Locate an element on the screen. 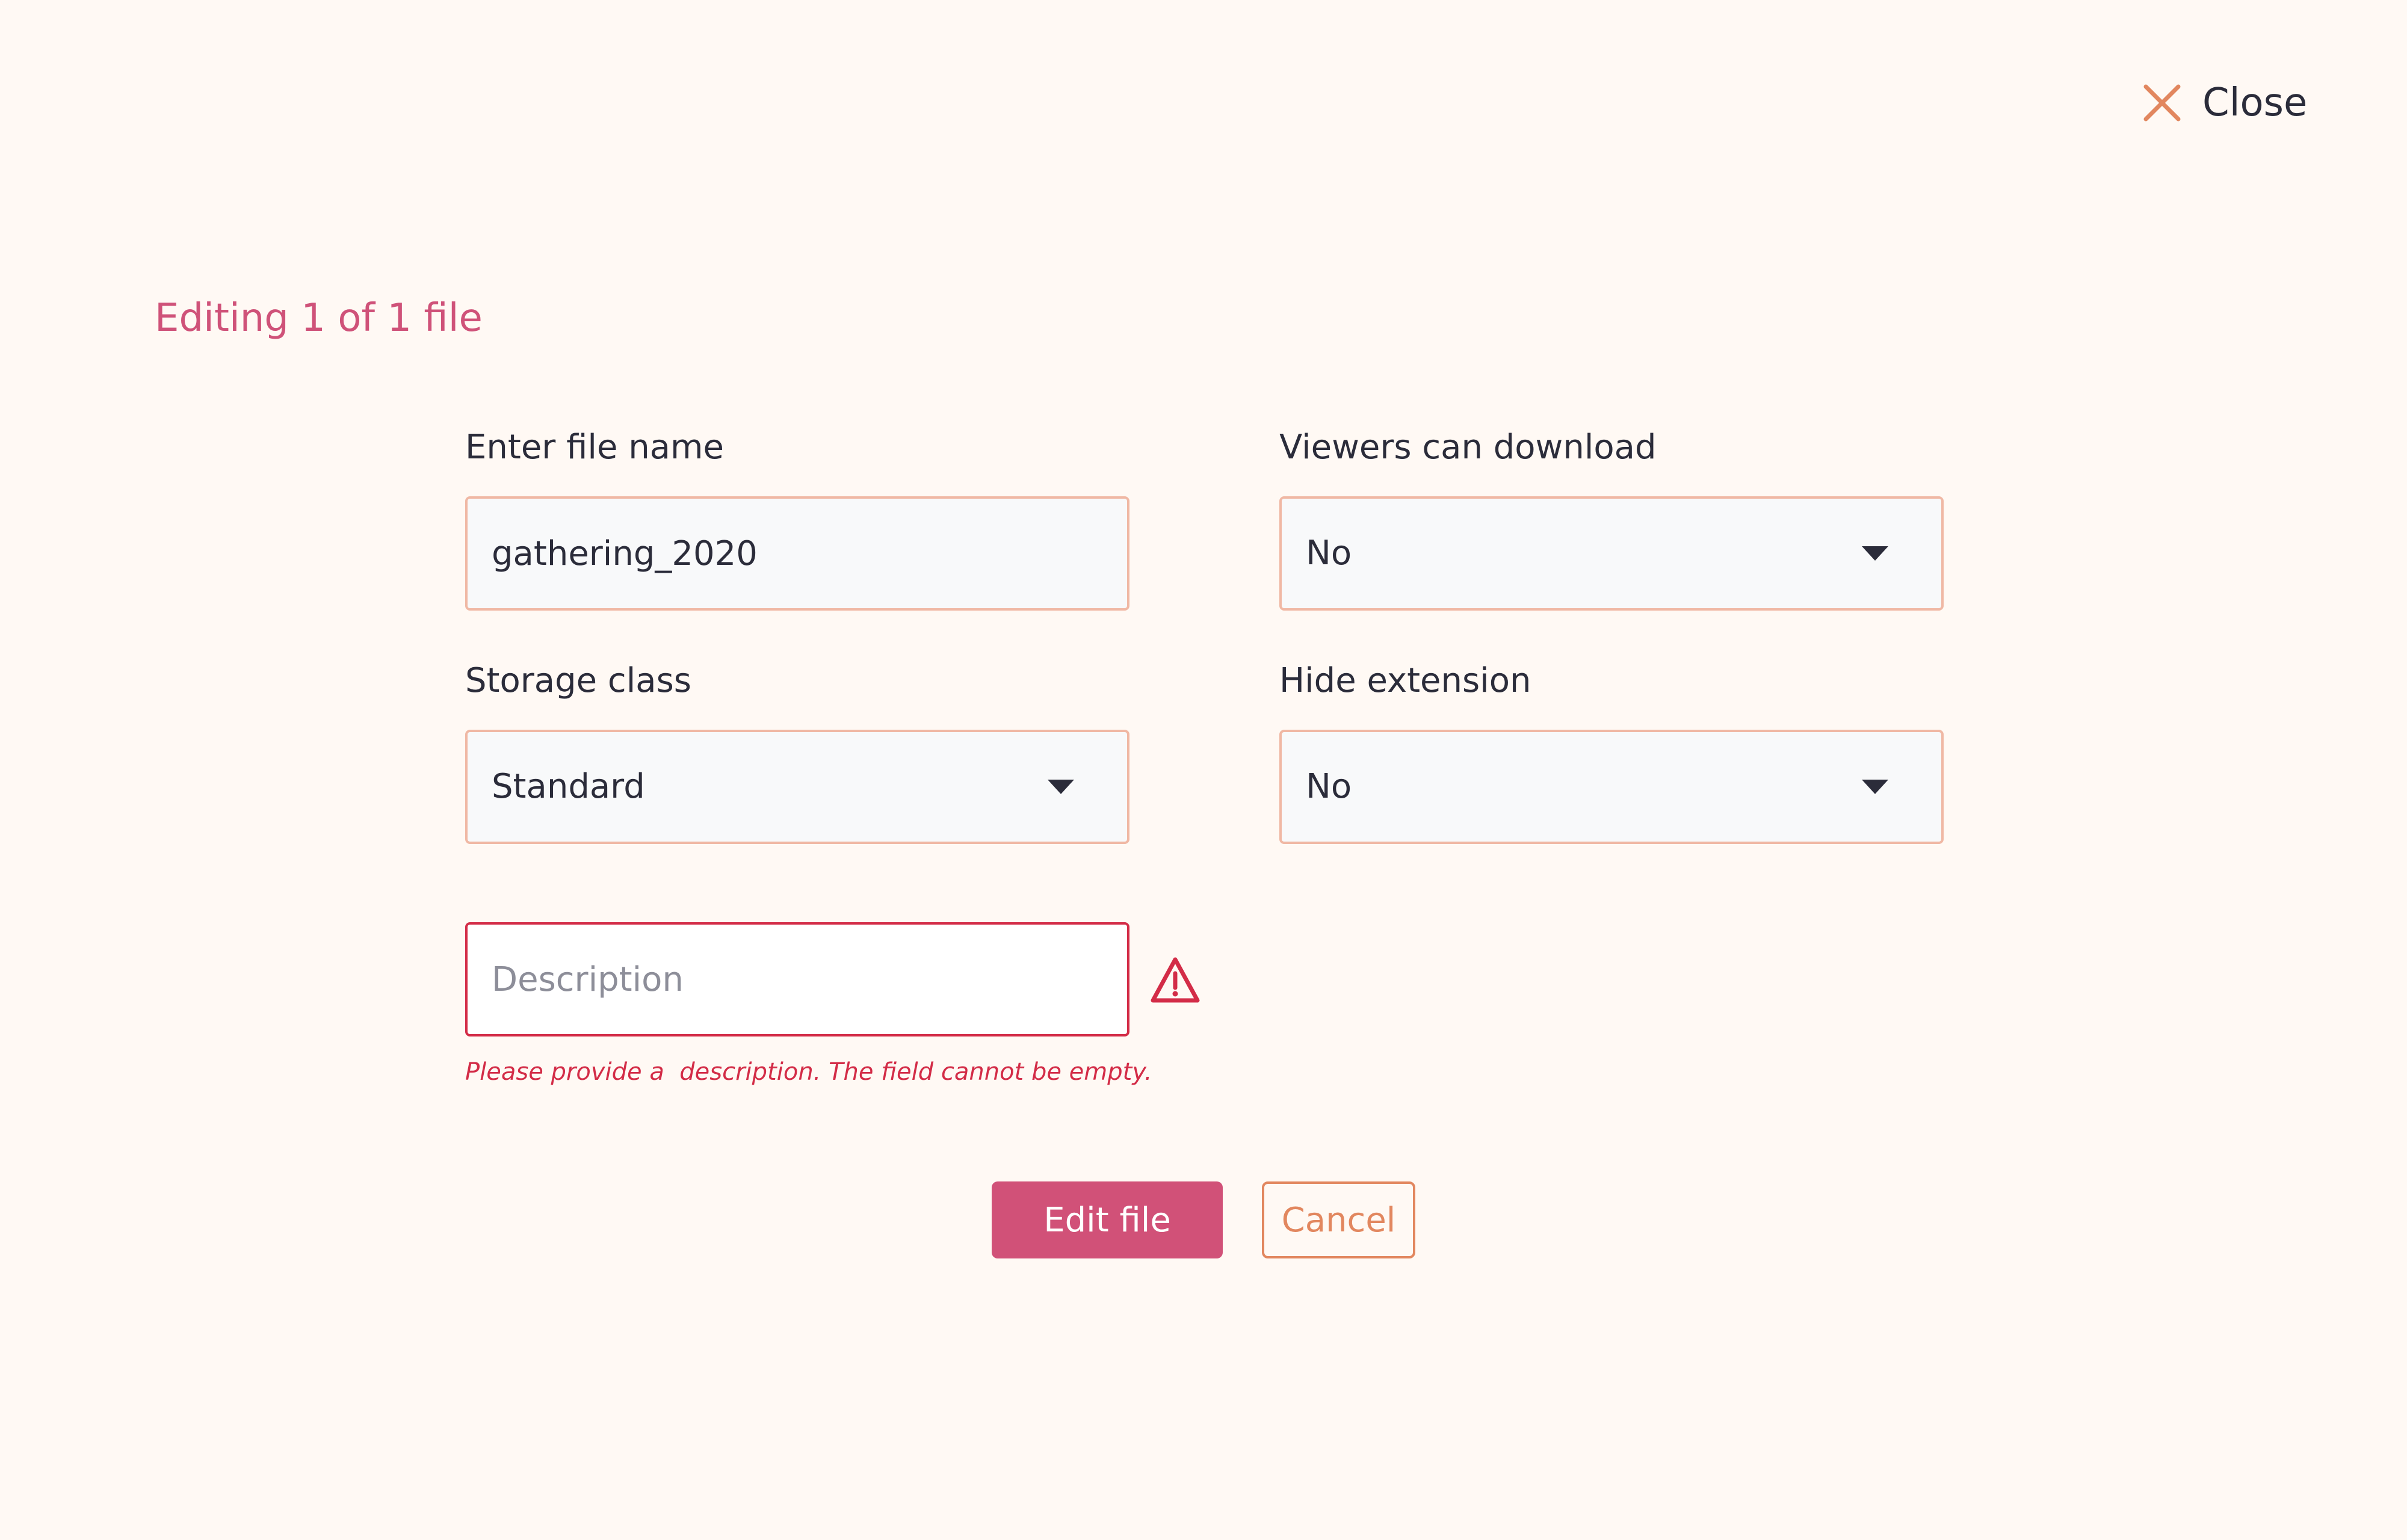 The height and width of the screenshot is (1540, 2407). file-name-field-box is located at coordinates (797, 554).